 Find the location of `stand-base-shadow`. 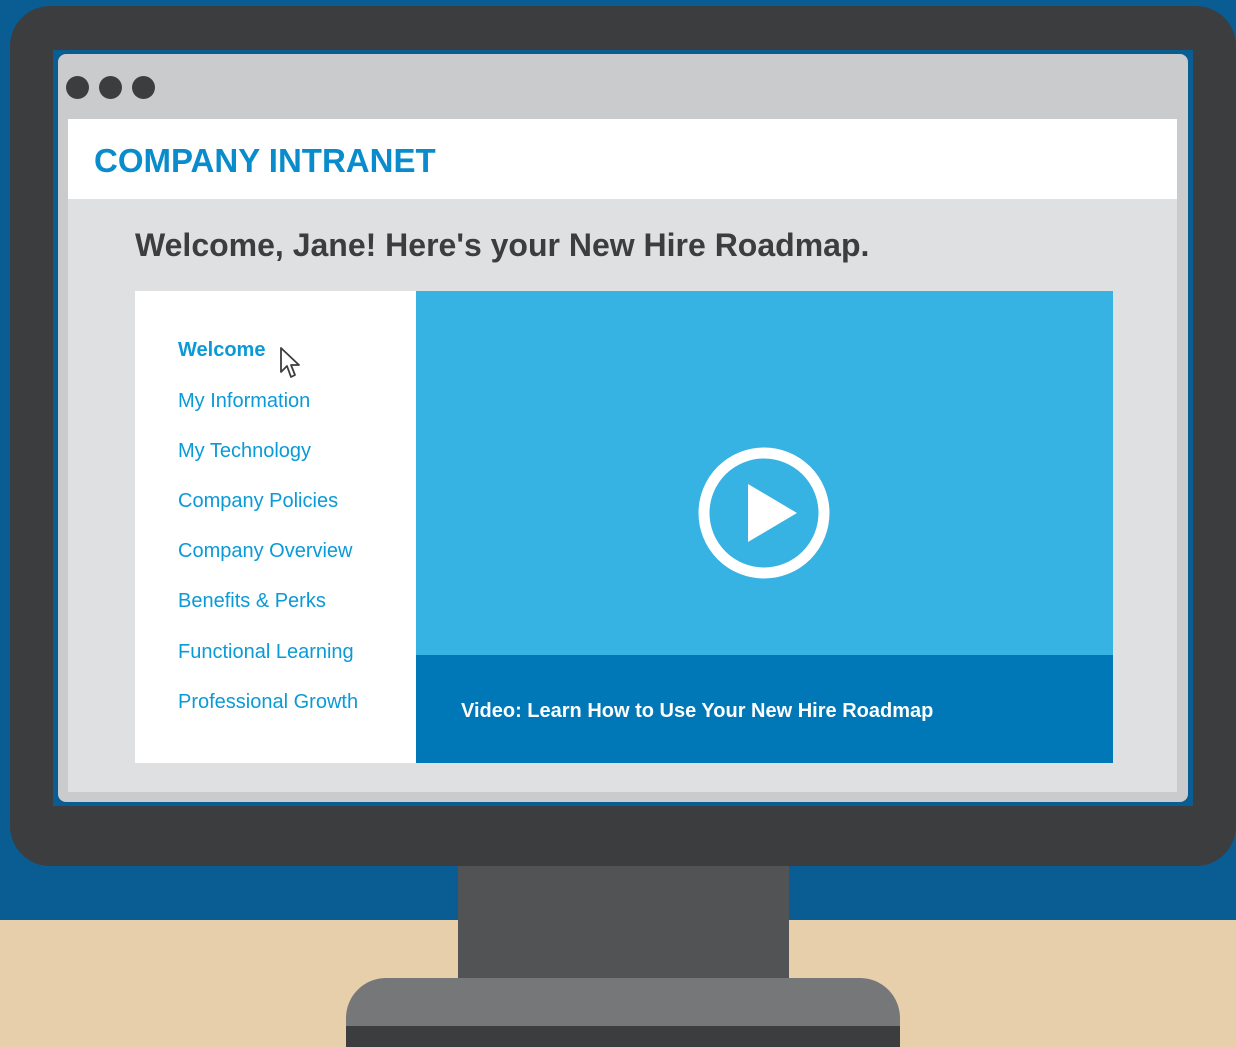

stand-base-shadow is located at coordinates (623, 1036).